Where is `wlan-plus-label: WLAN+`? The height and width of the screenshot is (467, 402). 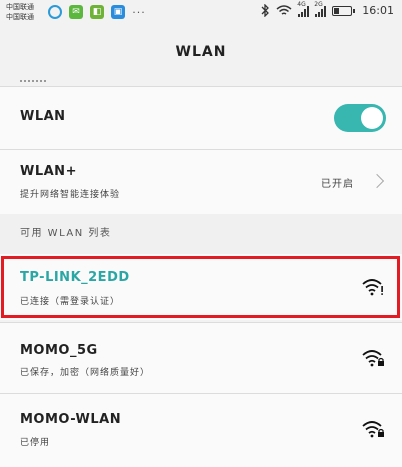 wlan-plus-label: WLAN+ is located at coordinates (48, 171).